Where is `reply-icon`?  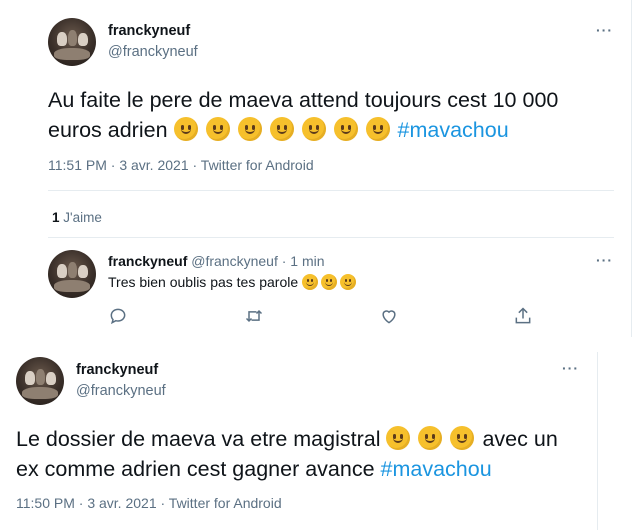 reply-icon is located at coordinates (118, 316).